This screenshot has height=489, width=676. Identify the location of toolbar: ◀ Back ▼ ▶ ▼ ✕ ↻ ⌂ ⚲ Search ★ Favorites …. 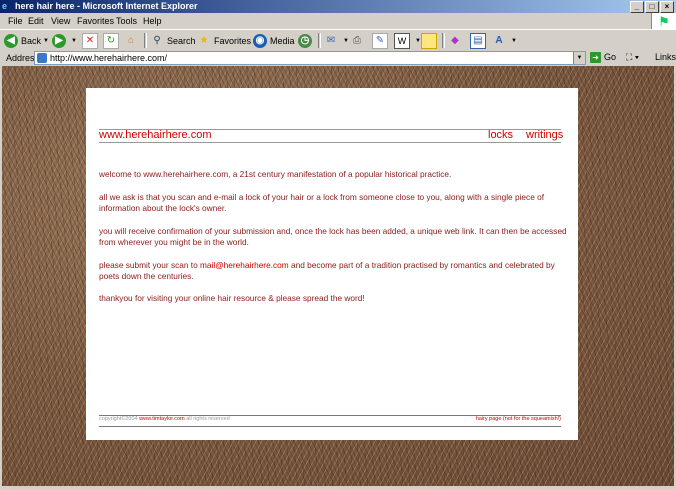
(338, 40).